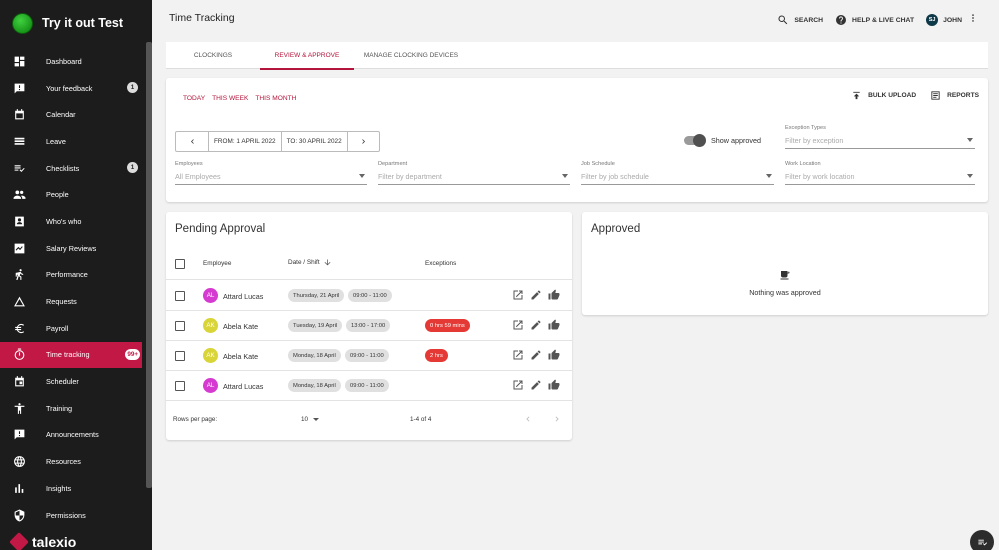  I want to click on pagination-range: 1-4 of 4, so click(421, 419).